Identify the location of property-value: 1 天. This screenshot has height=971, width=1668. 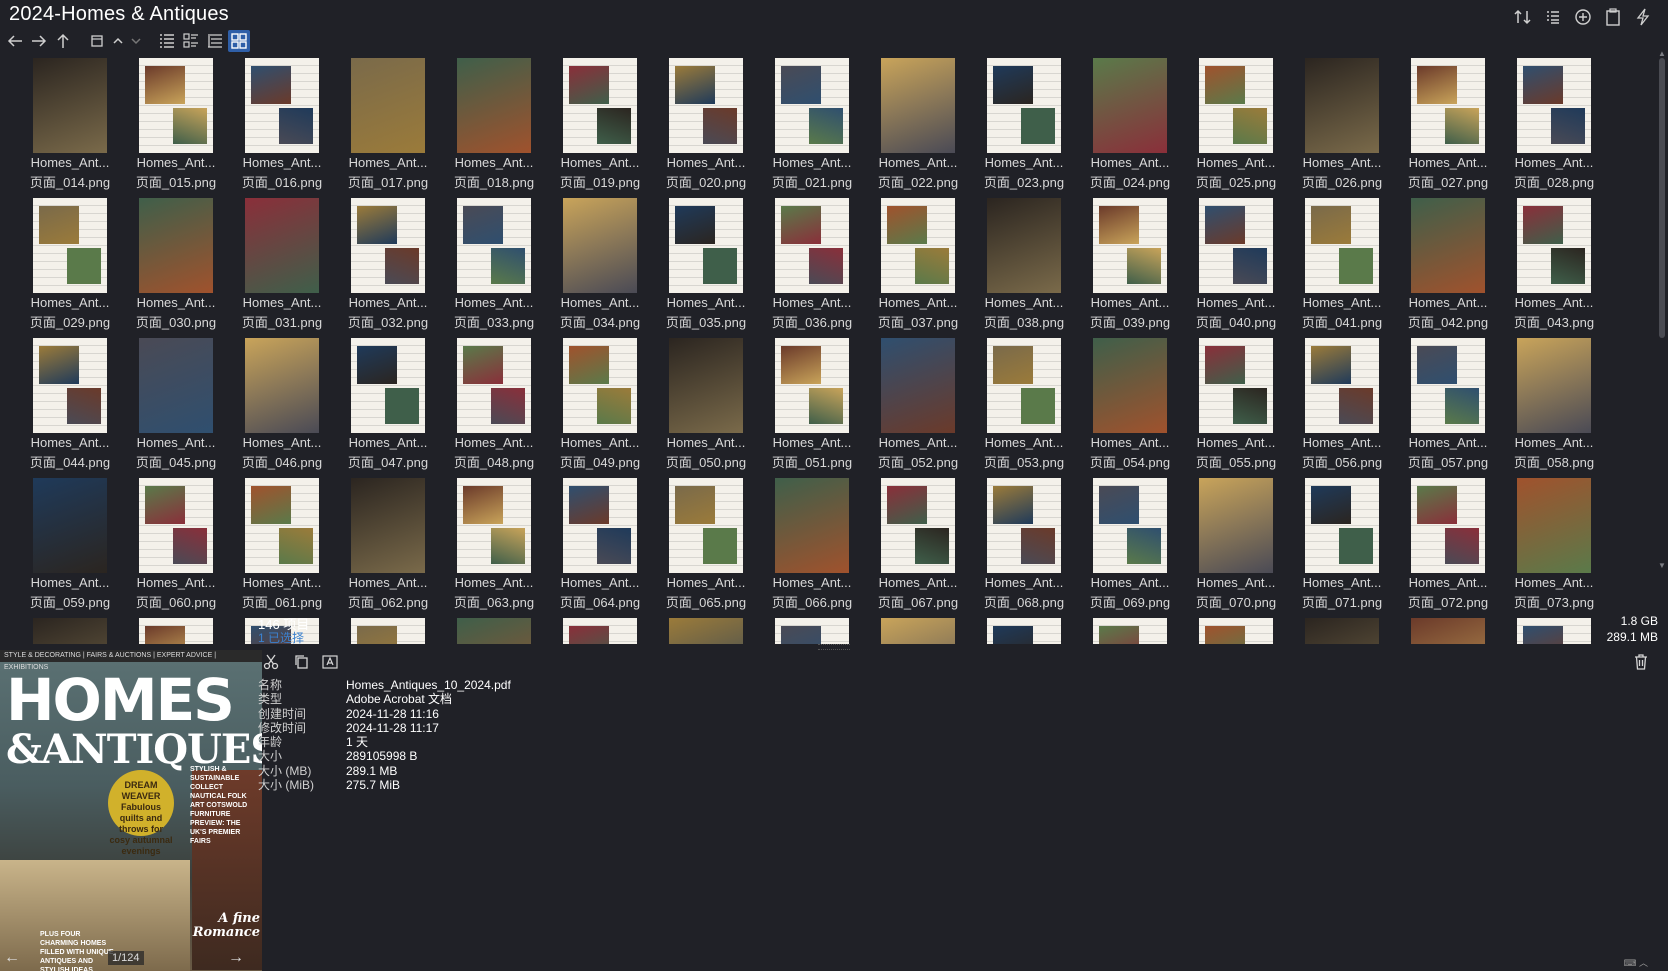
(357, 742).